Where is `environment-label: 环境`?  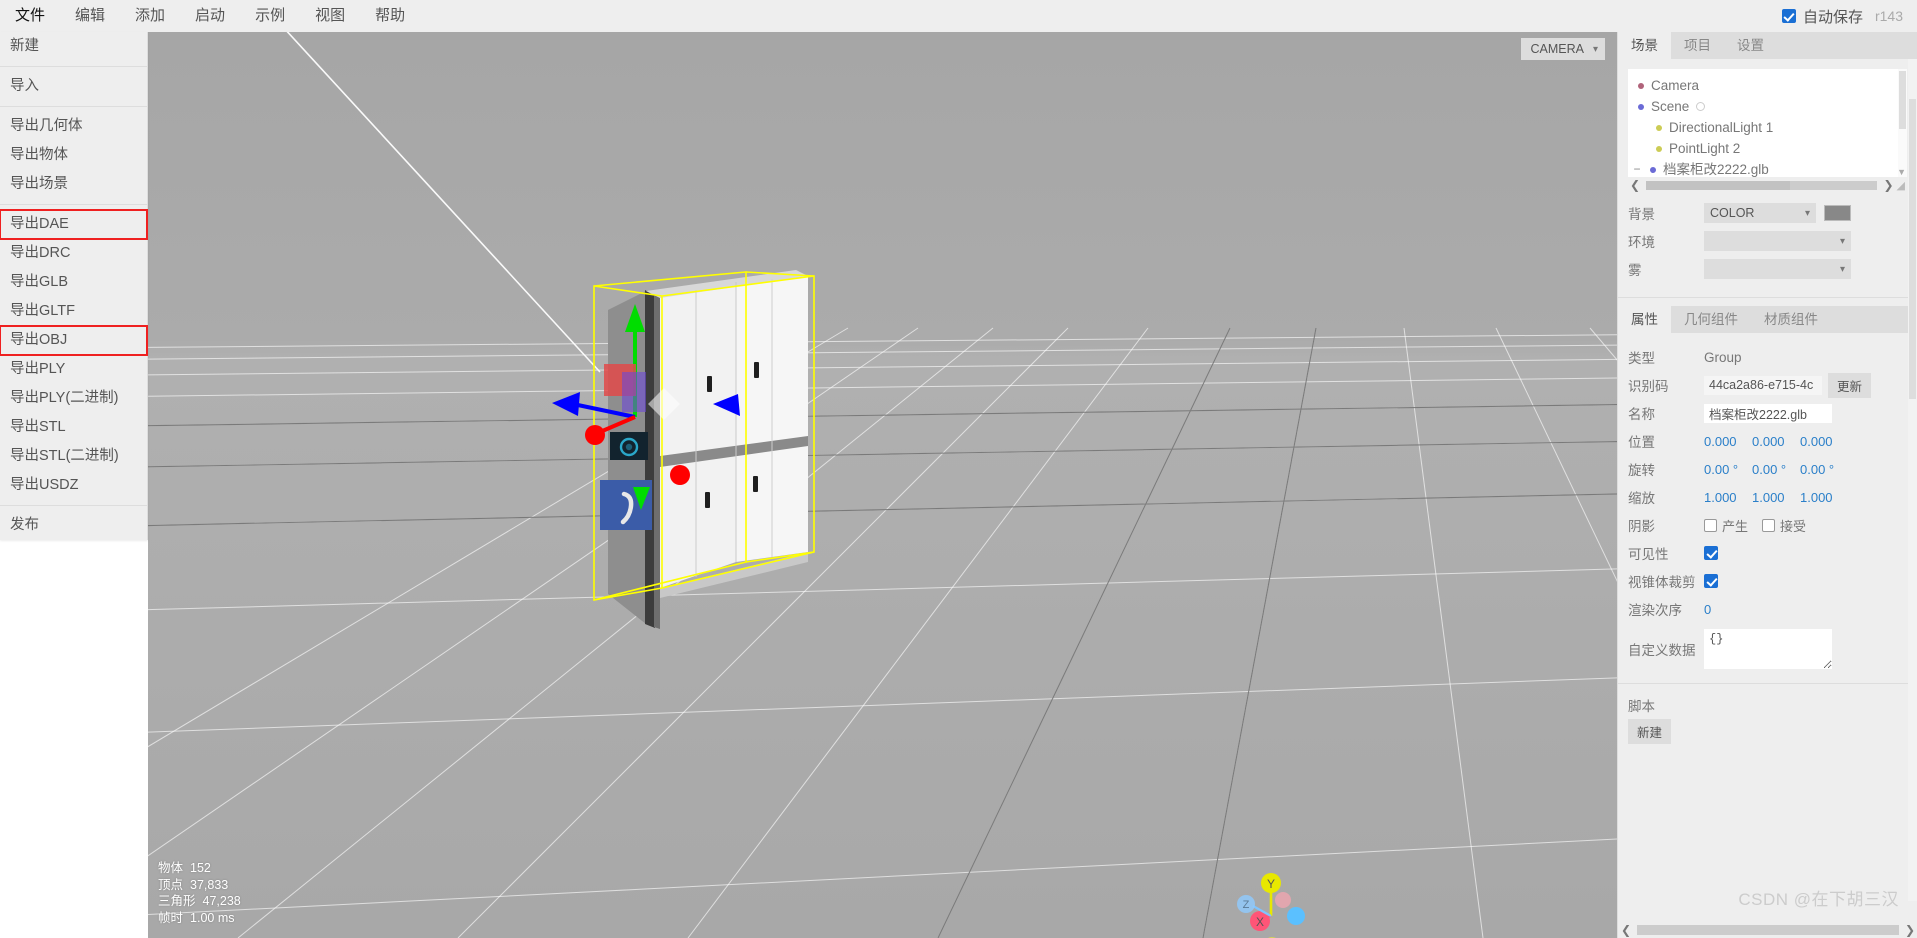 environment-label: 环境 is located at coordinates (1641, 242).